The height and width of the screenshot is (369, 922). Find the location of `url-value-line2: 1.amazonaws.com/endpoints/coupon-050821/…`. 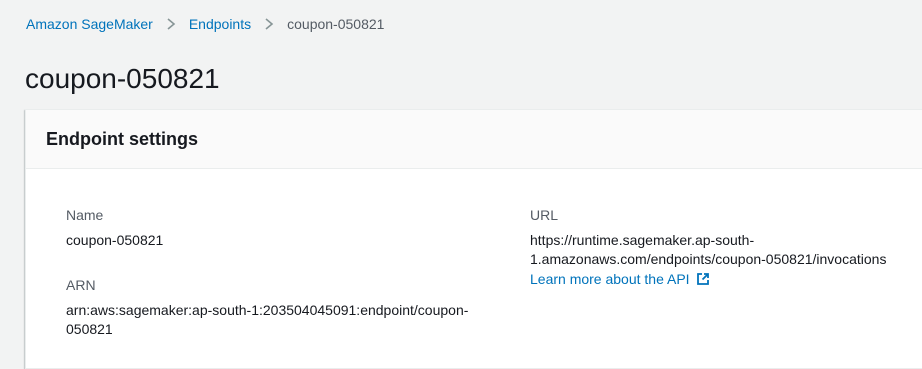

url-value-line2: 1.amazonaws.com/endpoints/coupon-050821/… is located at coordinates (708, 259).